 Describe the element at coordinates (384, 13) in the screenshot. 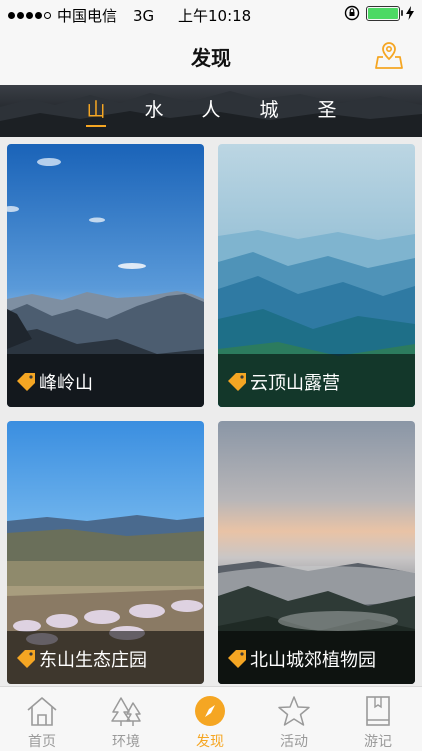

I see `battery-icon` at that location.